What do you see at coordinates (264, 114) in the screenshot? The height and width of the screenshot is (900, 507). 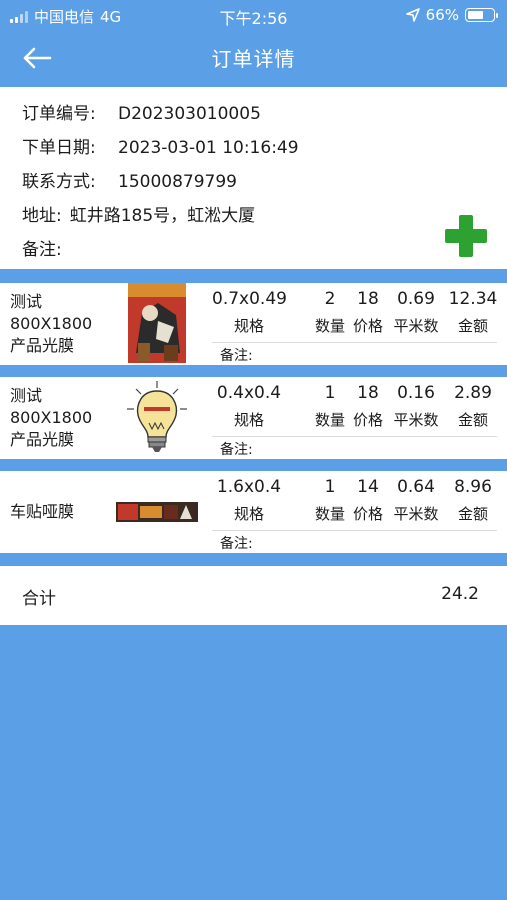 I see `order-number-row: 订单编号: D202303010005` at bounding box center [264, 114].